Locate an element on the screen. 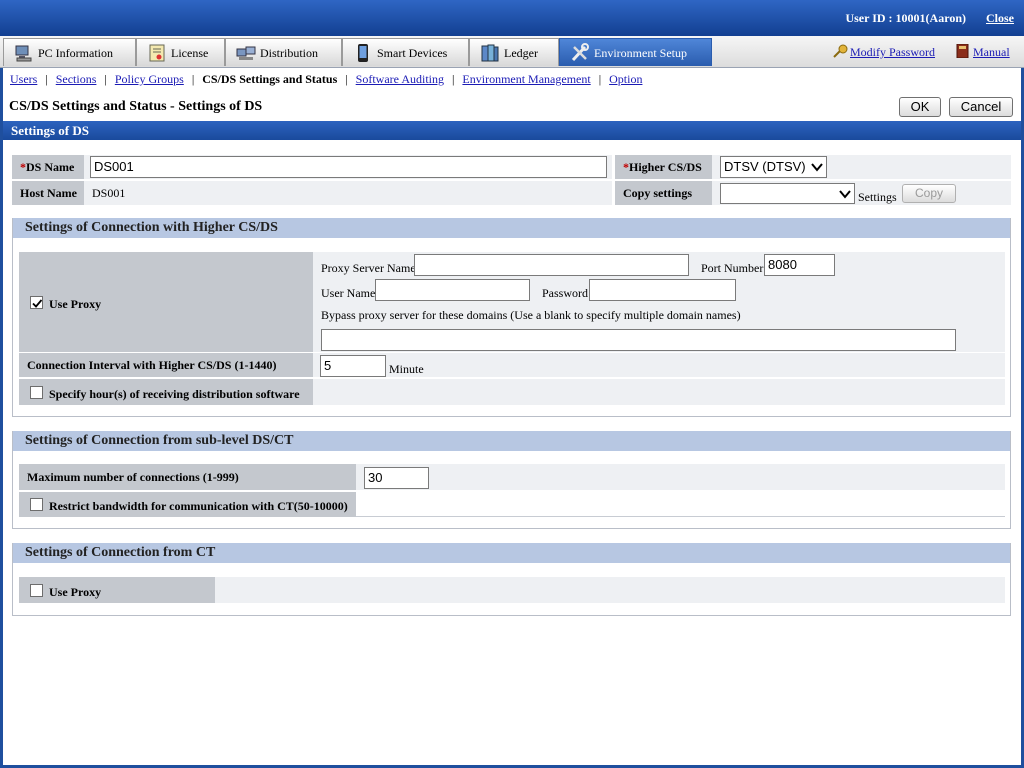  tab-label: Environment Setup is located at coordinates (640, 53).